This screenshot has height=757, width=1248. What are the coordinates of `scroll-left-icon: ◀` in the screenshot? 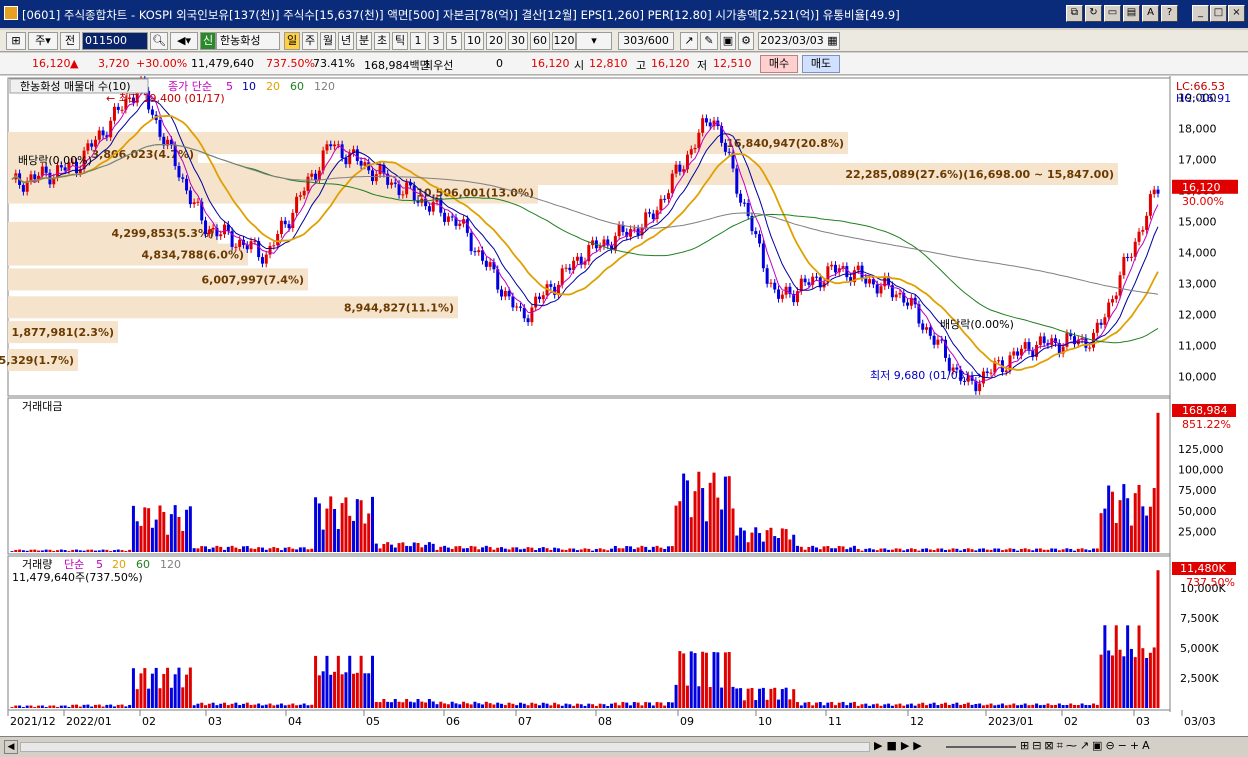 It's located at (11, 747).